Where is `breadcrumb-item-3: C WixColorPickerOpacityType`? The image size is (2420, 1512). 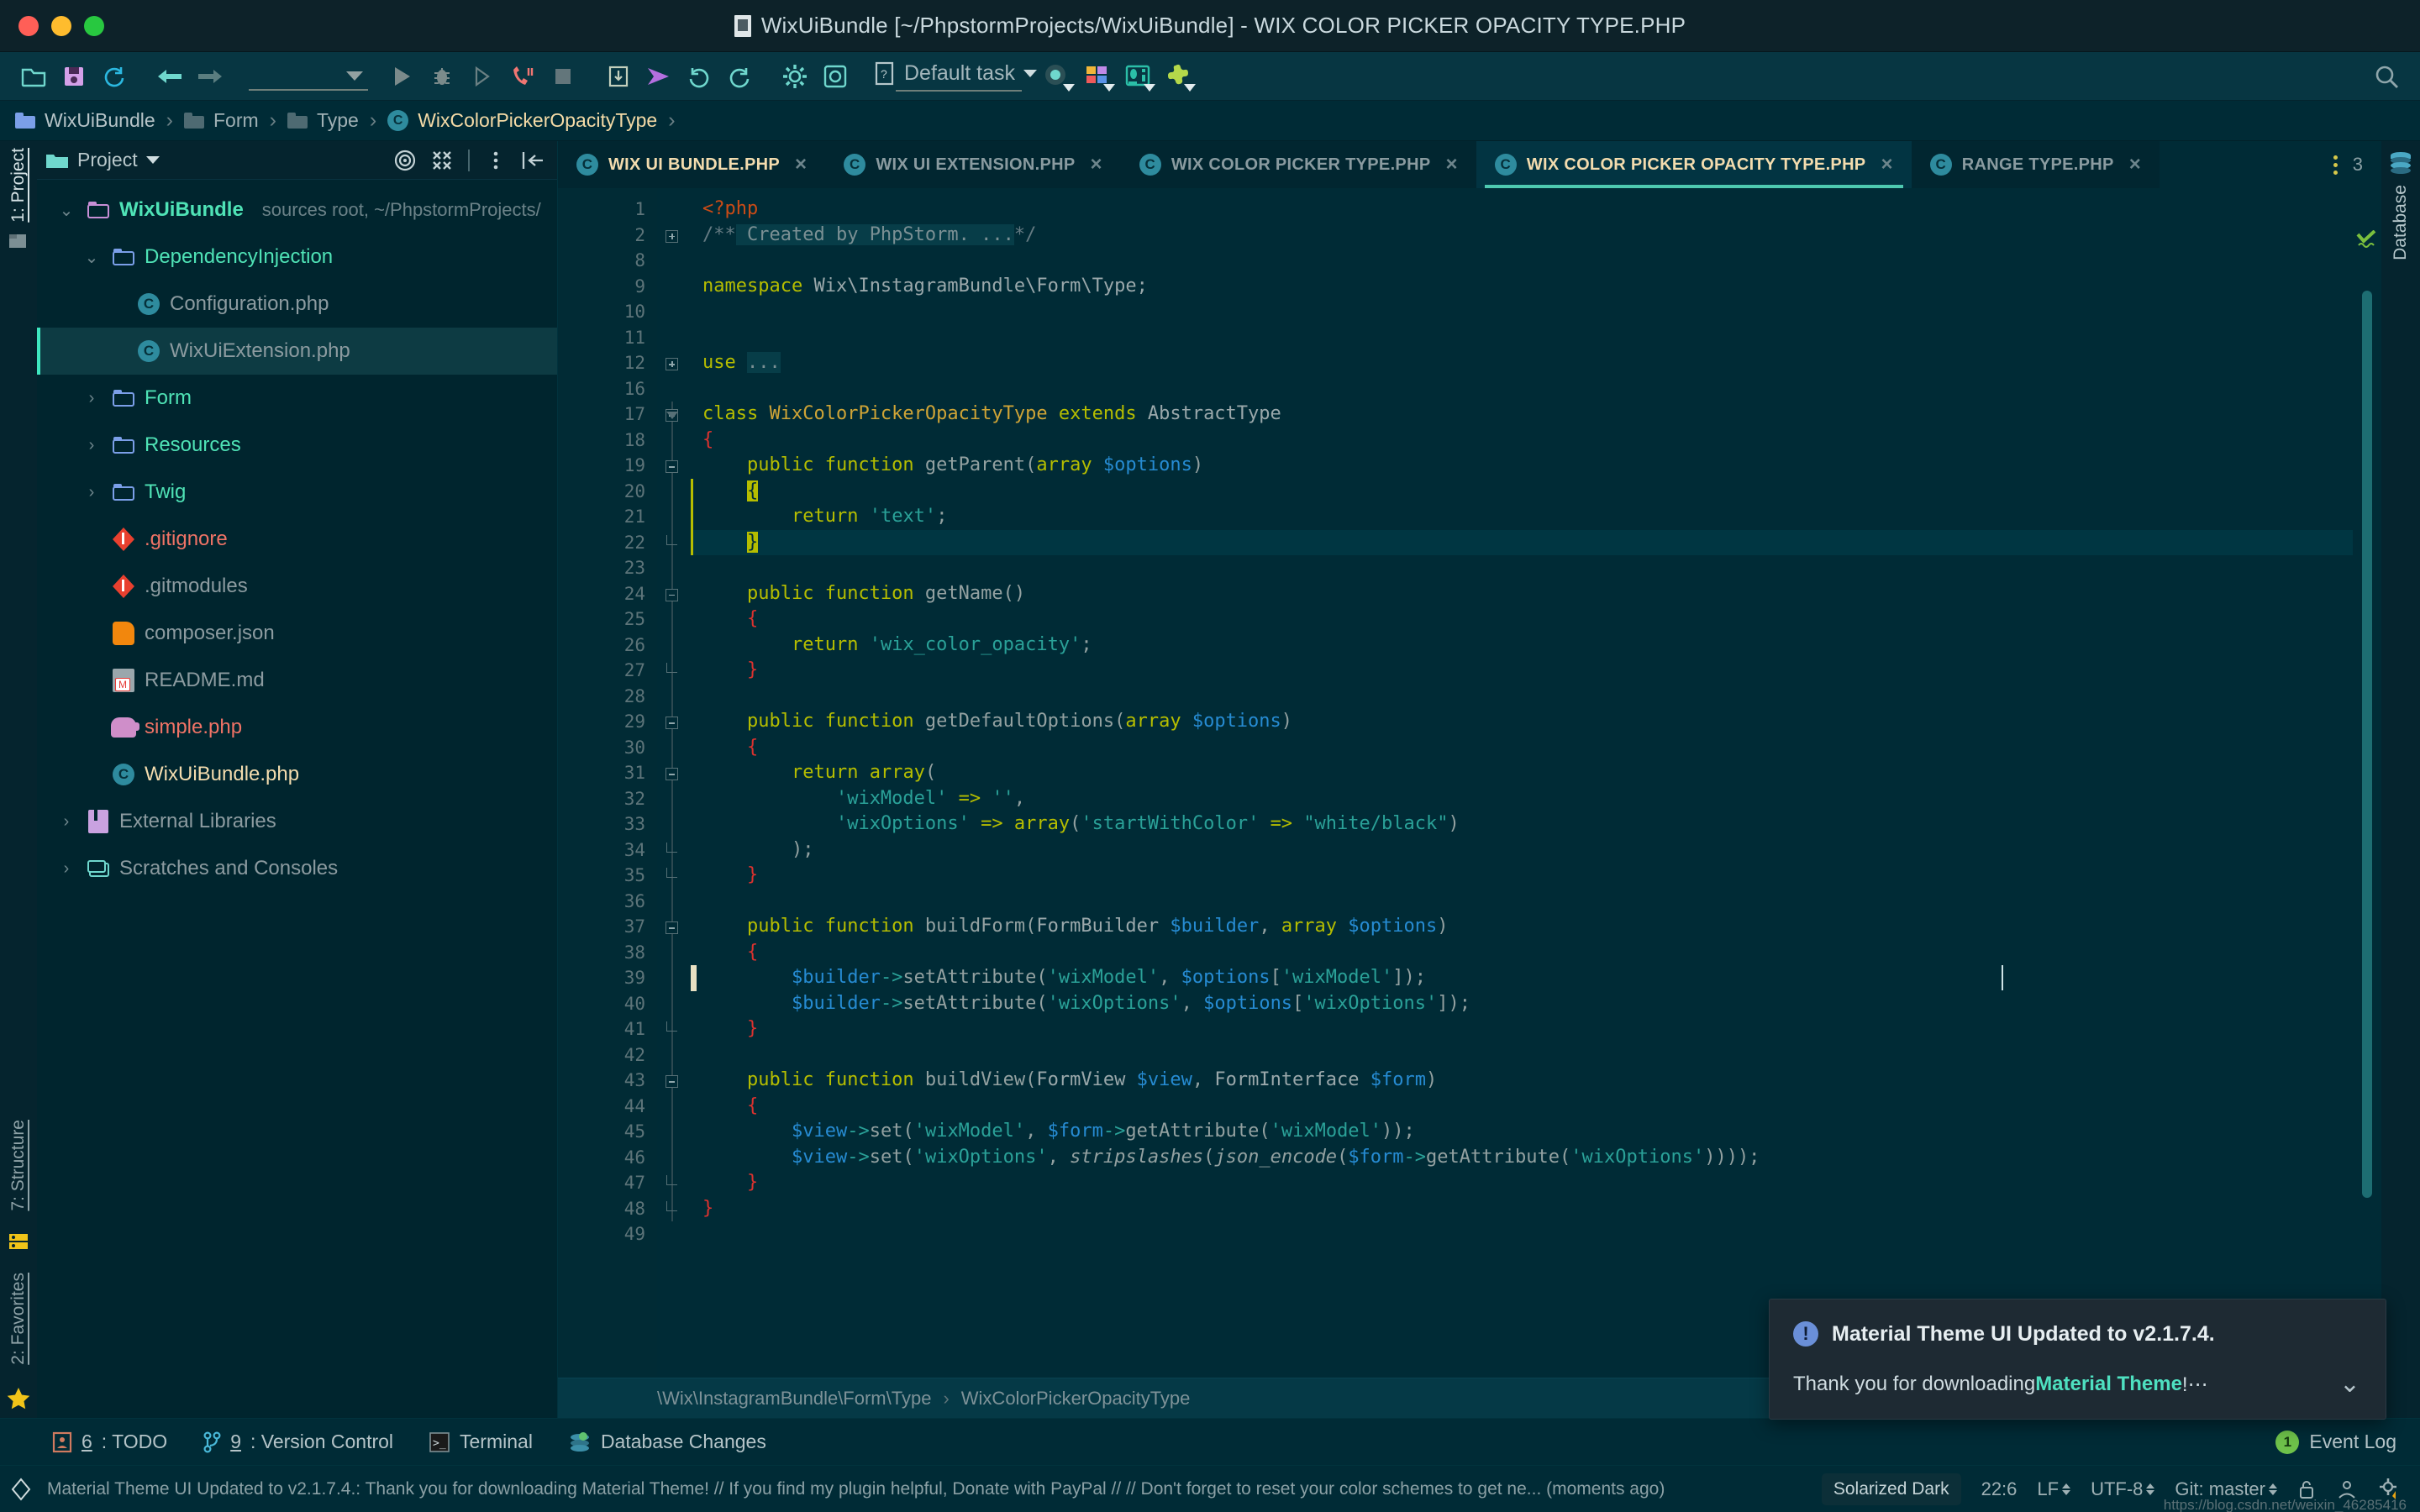 breadcrumb-item-3: C WixColorPickerOpacityType is located at coordinates (522, 120).